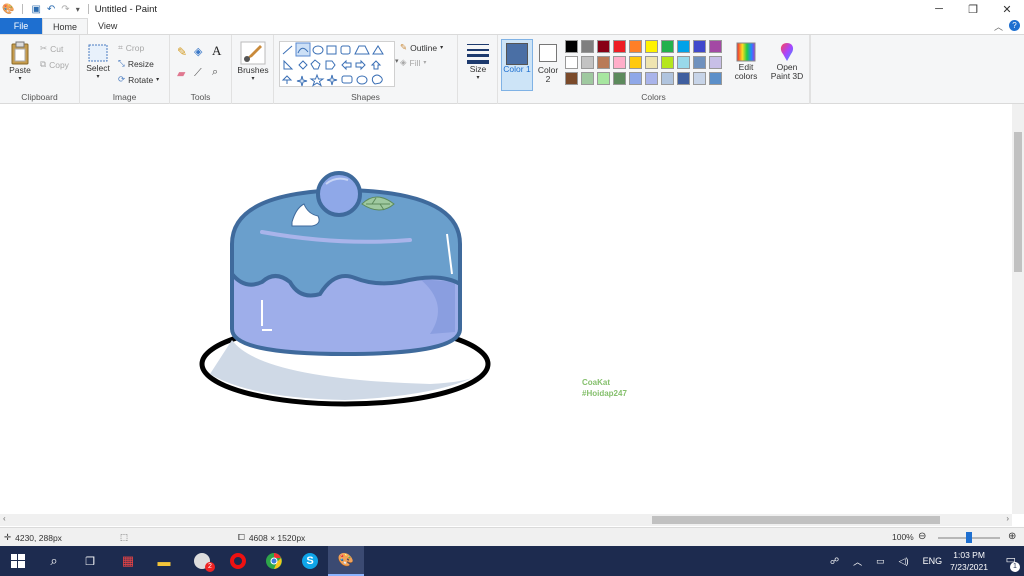 The width and height of the screenshot is (1024, 576). Describe the element at coordinates (880, 561) in the screenshot. I see `battery-icon: ▭` at that location.